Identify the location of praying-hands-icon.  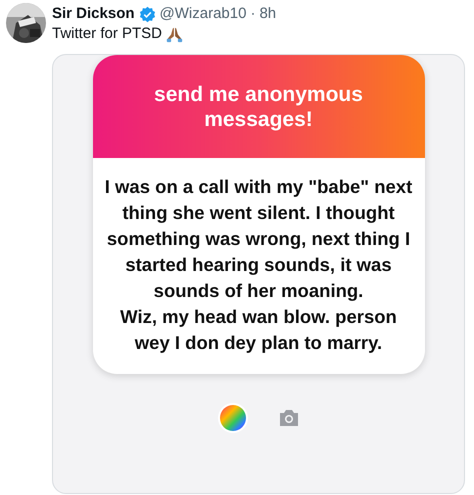
(175, 34).